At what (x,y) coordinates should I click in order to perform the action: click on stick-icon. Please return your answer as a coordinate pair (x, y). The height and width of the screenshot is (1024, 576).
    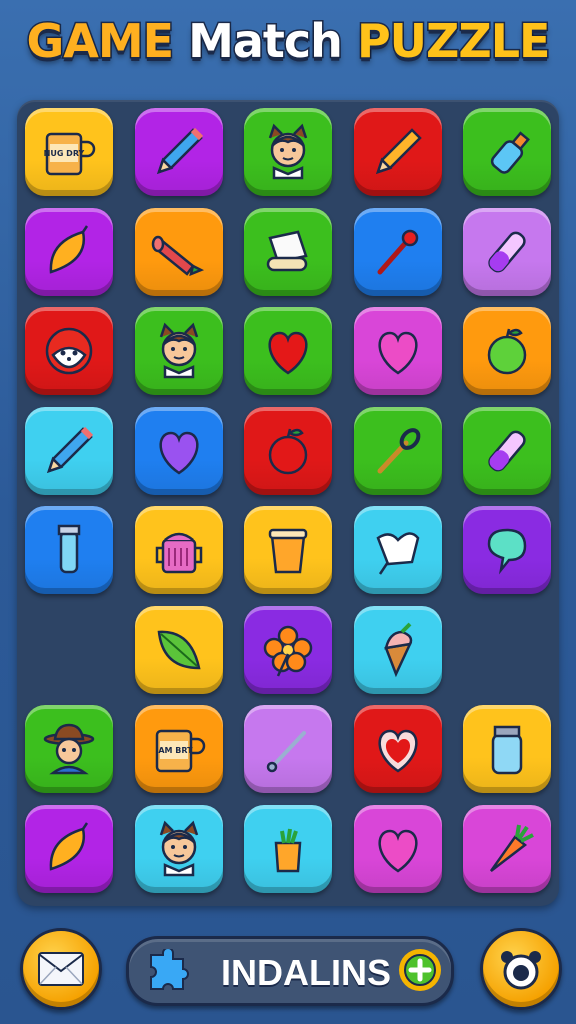
    Looking at the image, I should click on (286, 752).